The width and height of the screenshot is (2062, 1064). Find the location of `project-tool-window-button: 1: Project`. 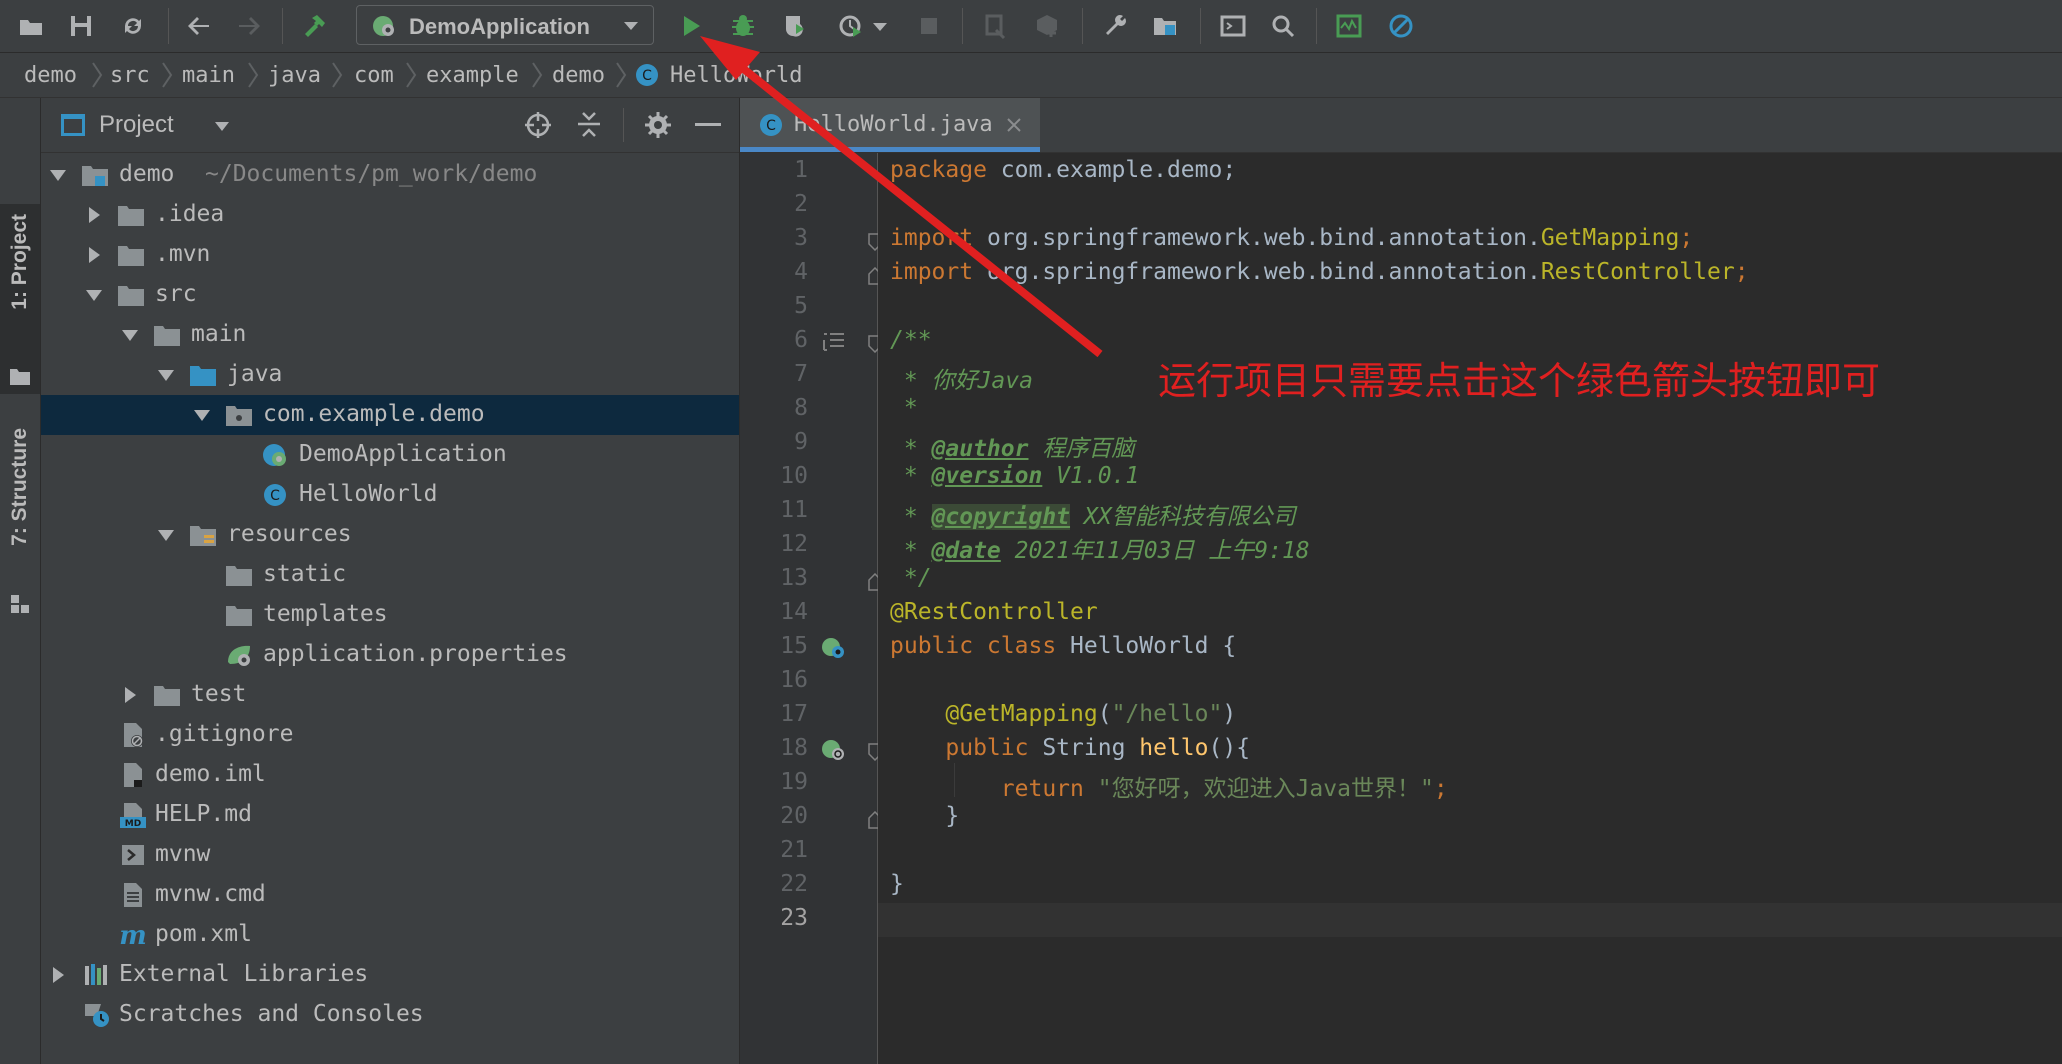

project-tool-window-button: 1: Project is located at coordinates (20, 299).